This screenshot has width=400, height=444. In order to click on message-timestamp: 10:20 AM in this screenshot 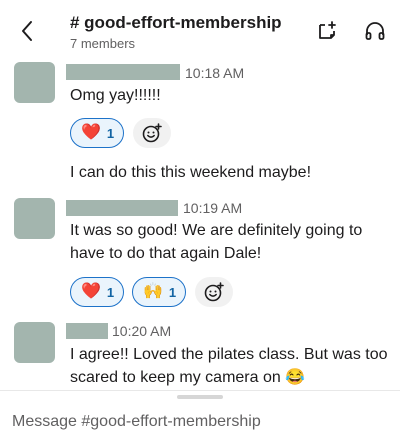, I will do `click(141, 331)`.